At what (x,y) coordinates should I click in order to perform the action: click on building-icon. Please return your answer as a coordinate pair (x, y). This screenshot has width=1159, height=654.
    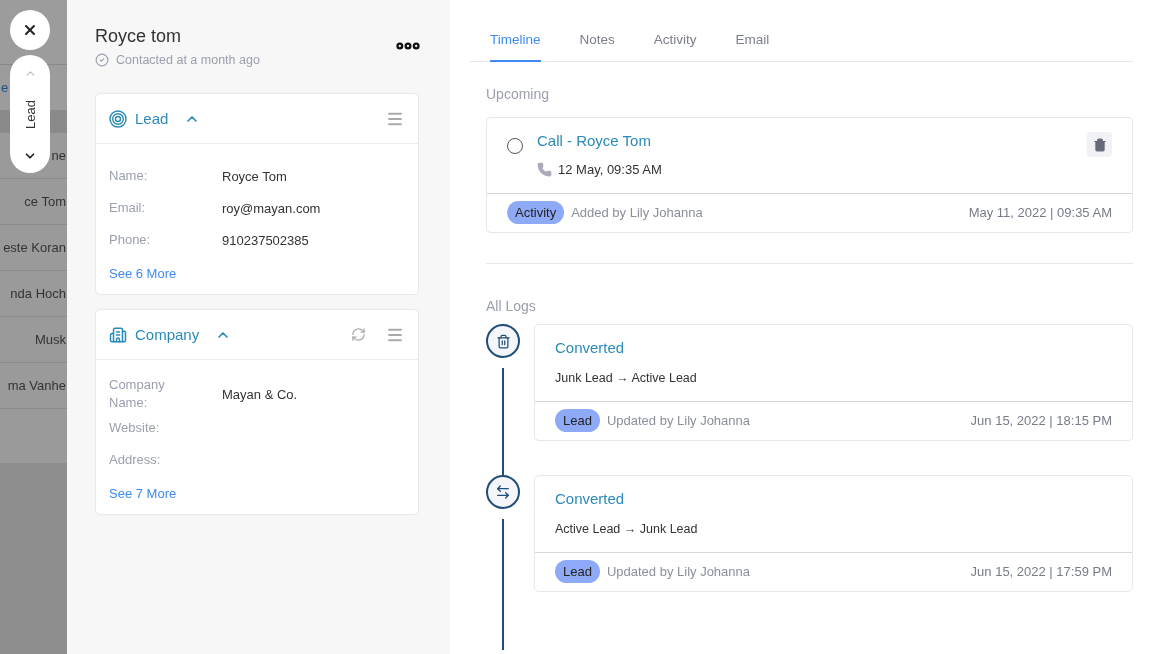
    Looking at the image, I should click on (118, 334).